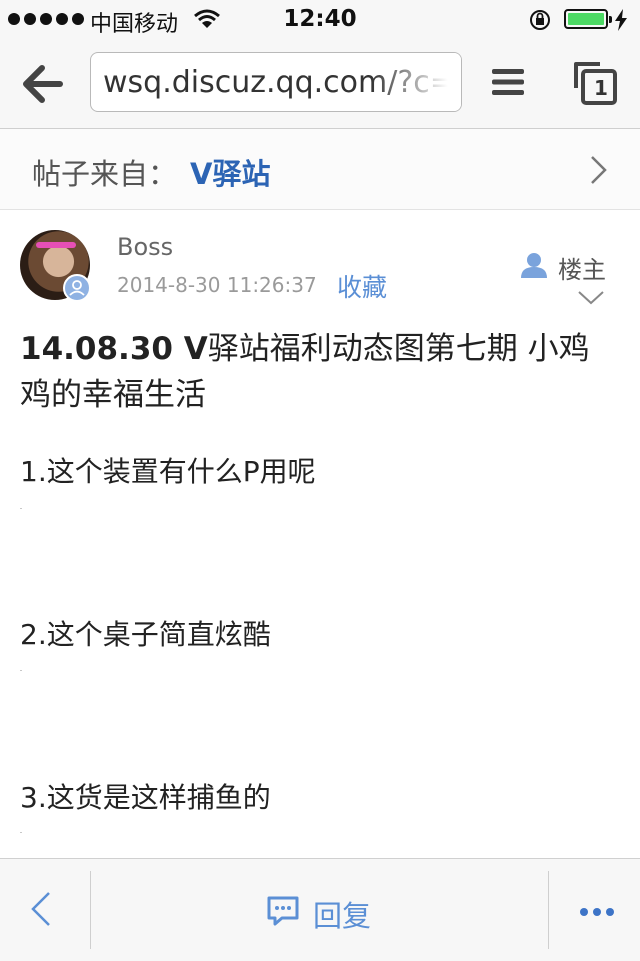  I want to click on reply-label: 回复, so click(342, 916).